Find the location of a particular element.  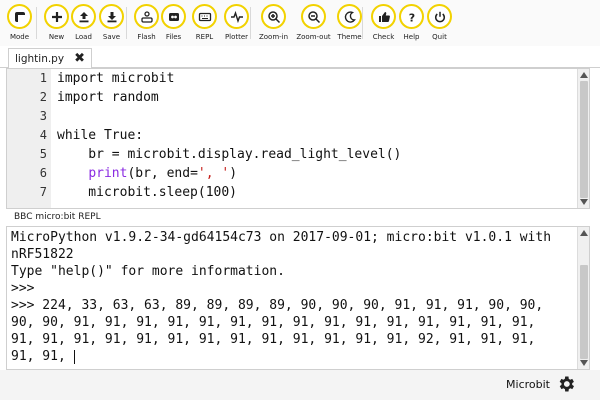

toolbar-label: Files is located at coordinates (173, 37).